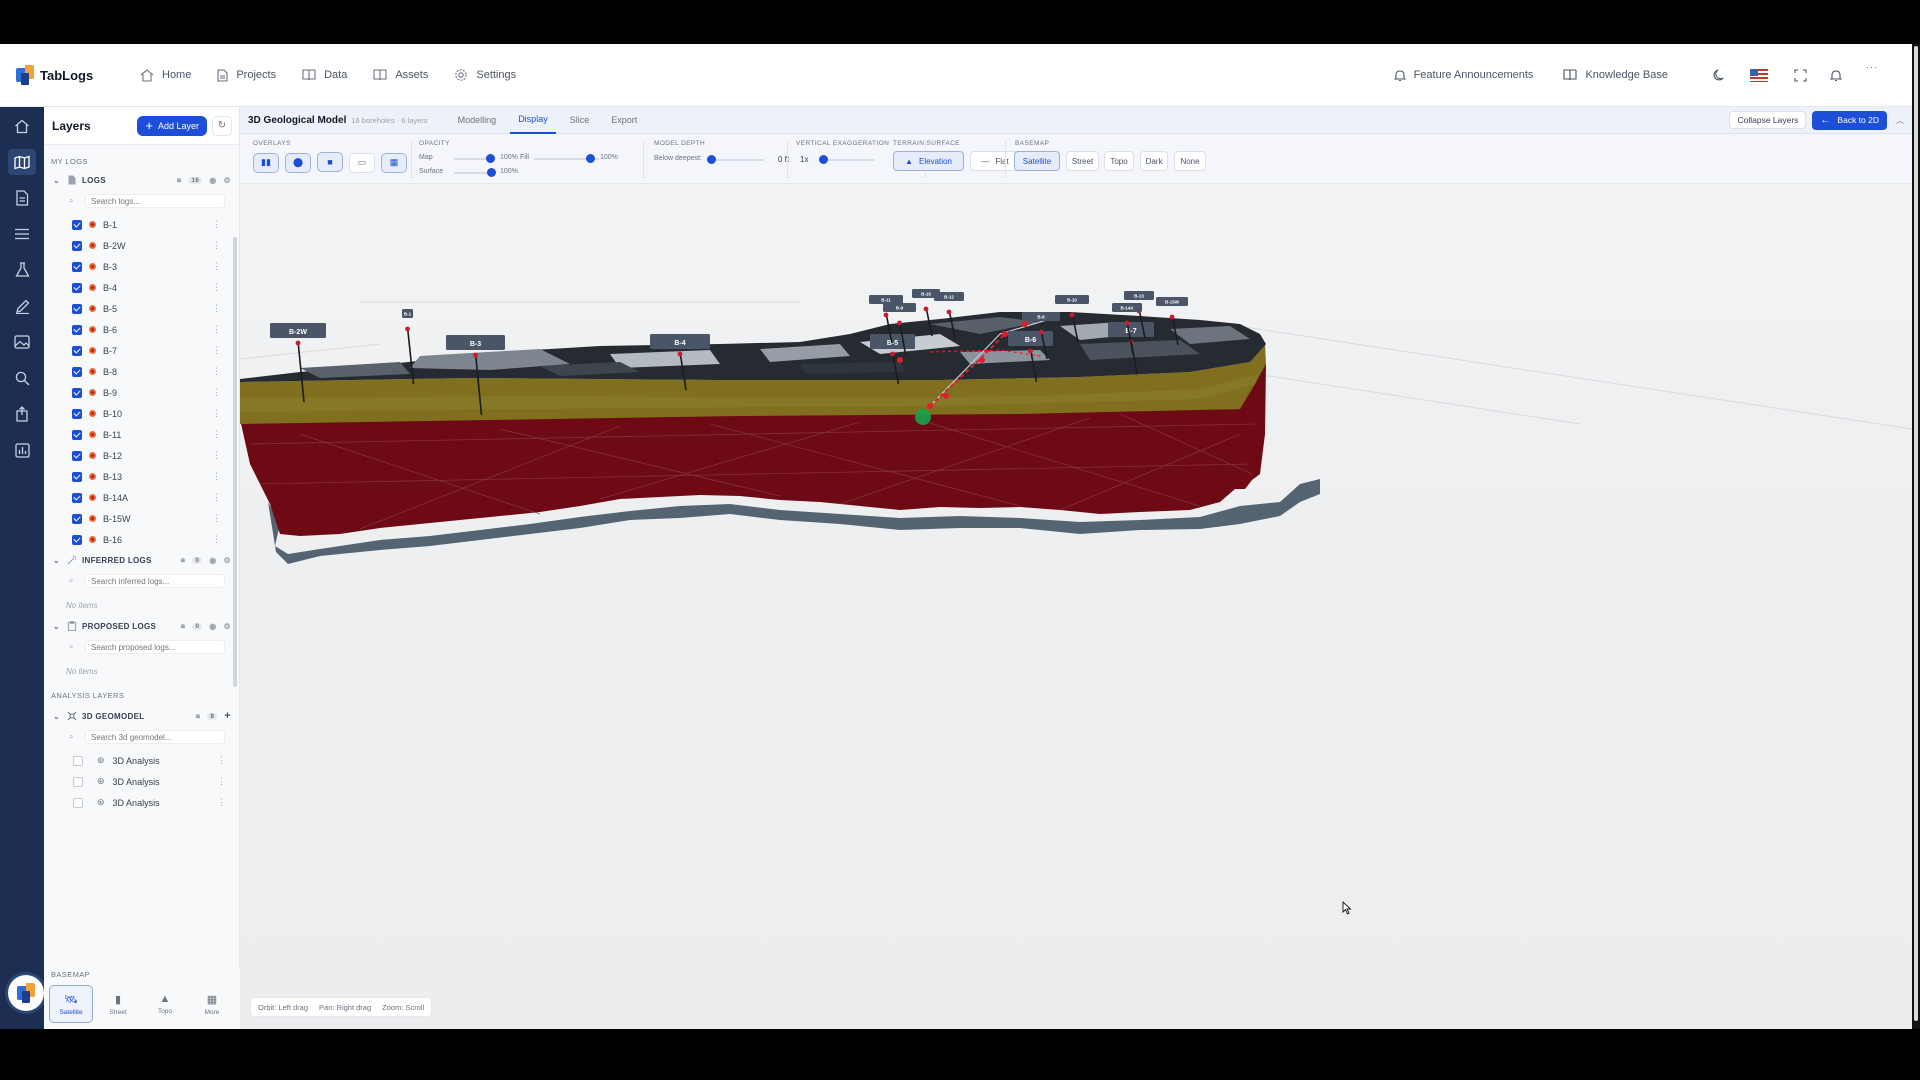 Image resolution: width=1920 pixels, height=1080 pixels. What do you see at coordinates (1082, 161) in the screenshot?
I see `basemap-street-button: Street` at bounding box center [1082, 161].